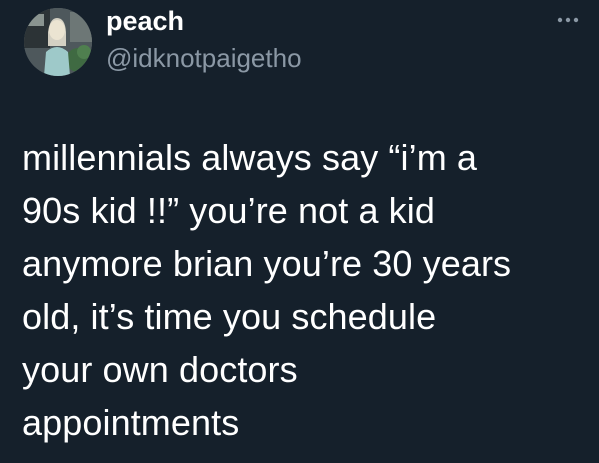 The height and width of the screenshot is (463, 599). Describe the element at coordinates (145, 21) in the screenshot. I see `author-display-name: peach` at that location.